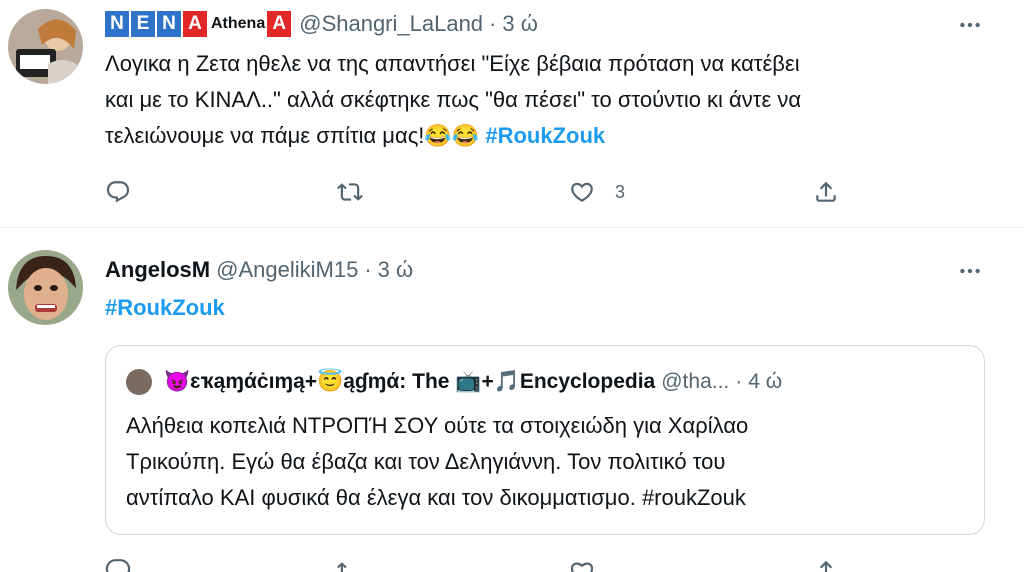  What do you see at coordinates (238, 23) in the screenshot?
I see `name-word: Athena` at bounding box center [238, 23].